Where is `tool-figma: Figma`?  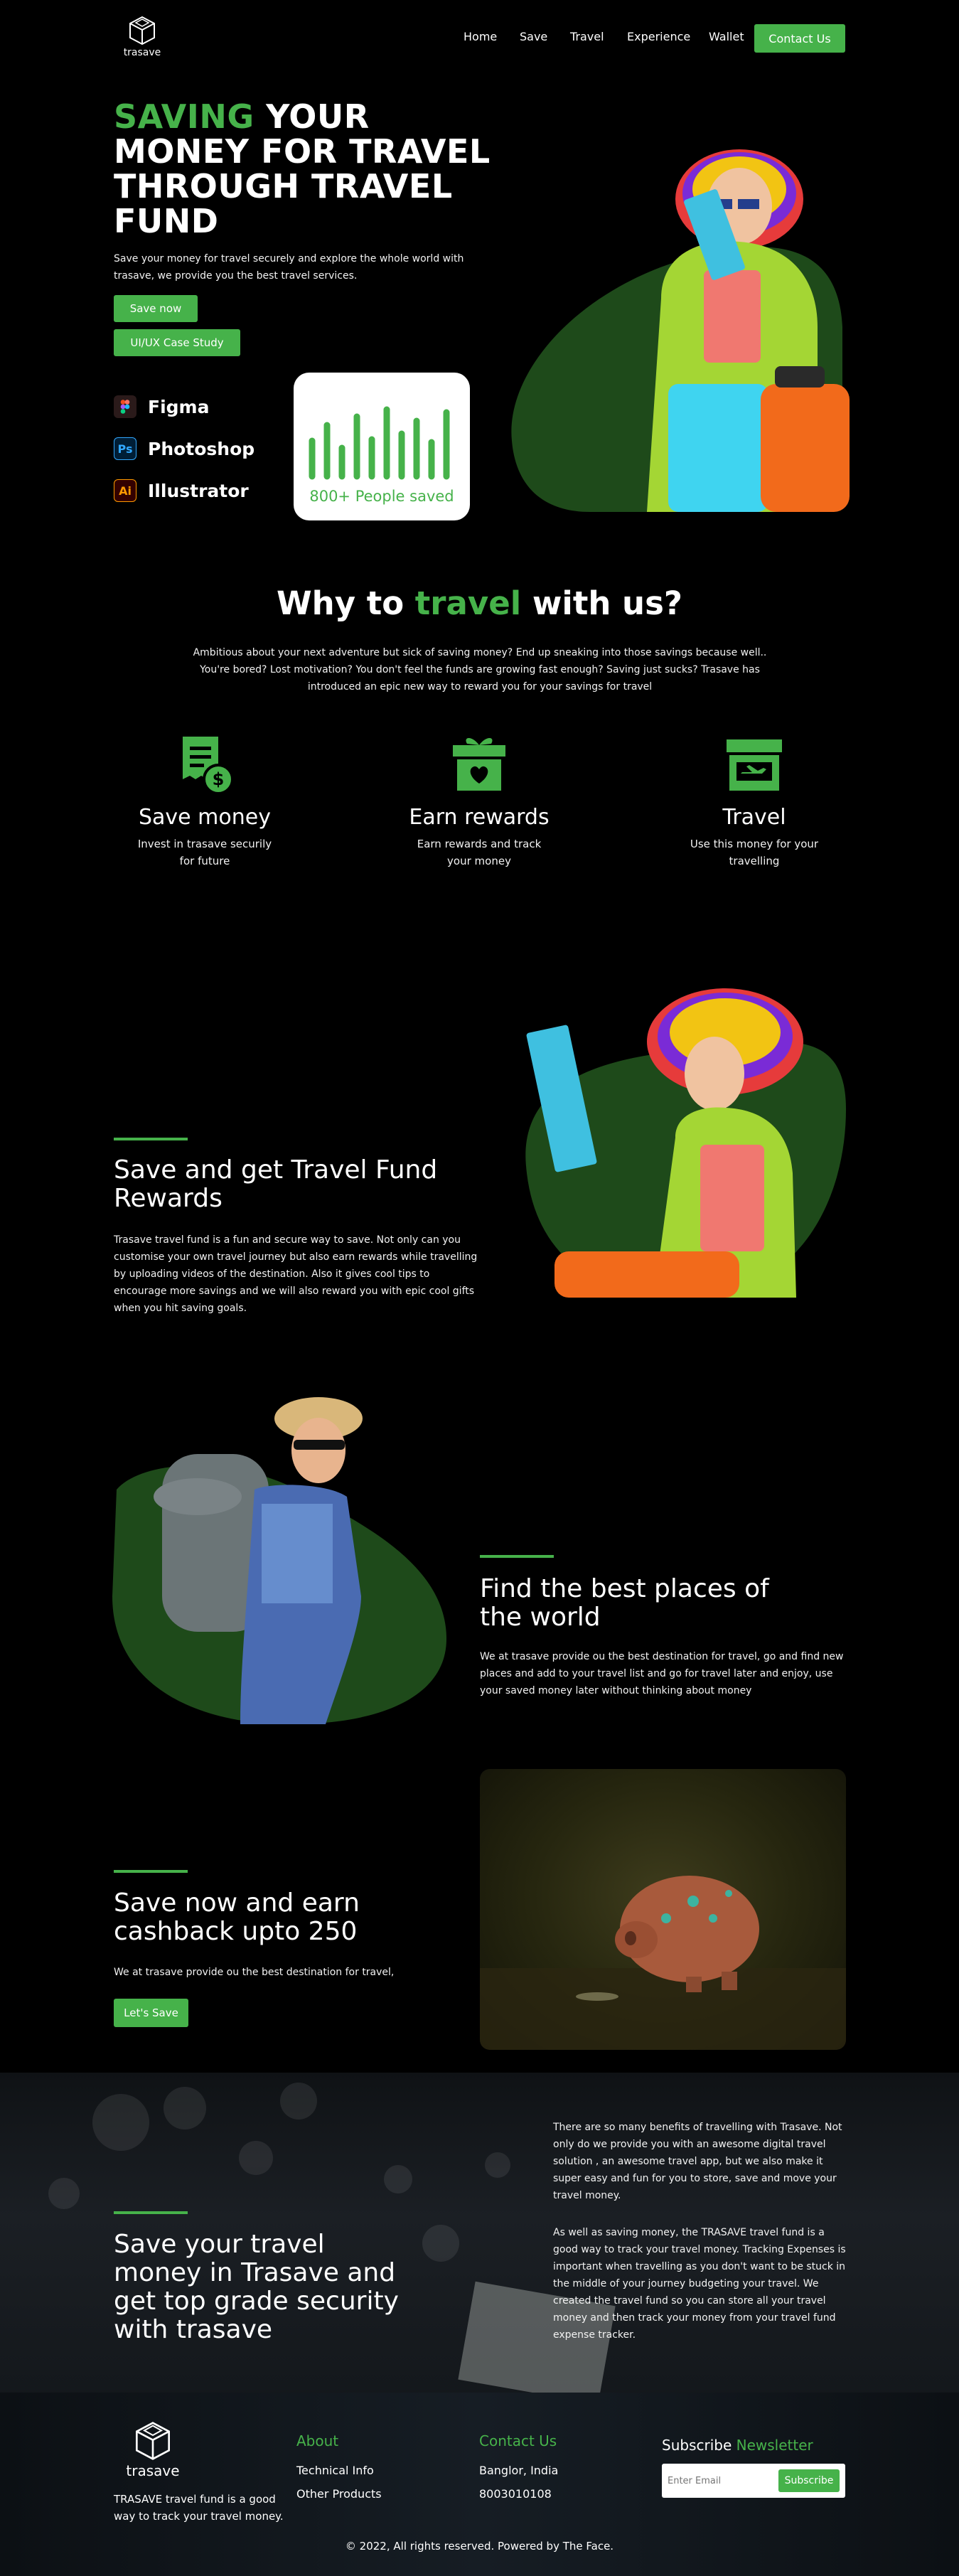
tool-figma: Figma is located at coordinates (161, 406).